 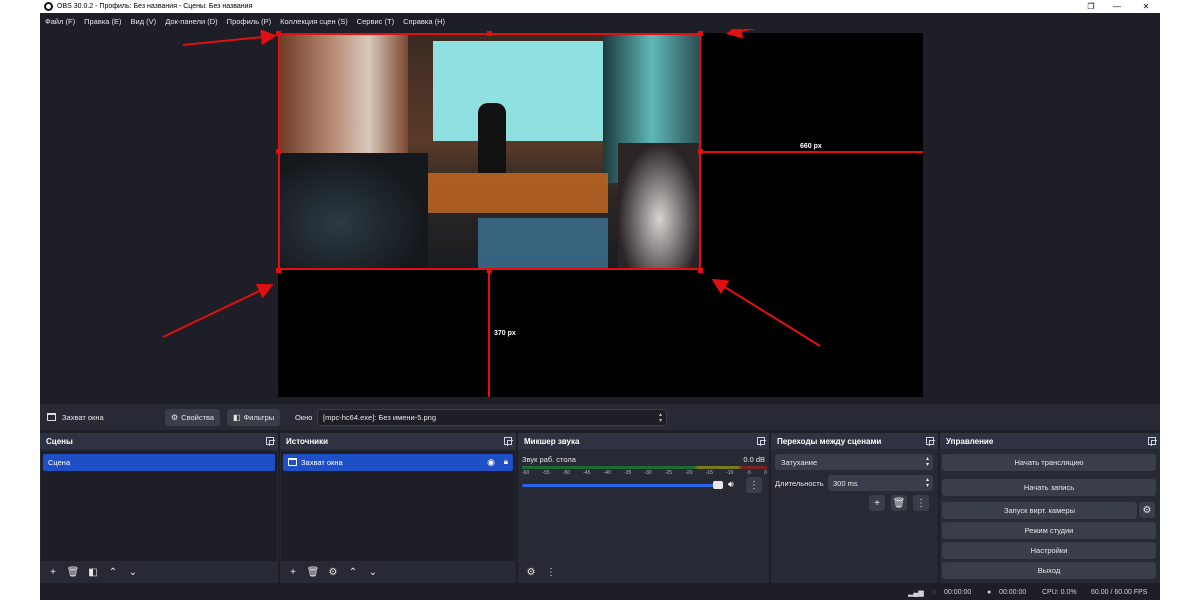 I want to click on duration-input: 300 ms ▴ ▾, so click(x=880, y=483).